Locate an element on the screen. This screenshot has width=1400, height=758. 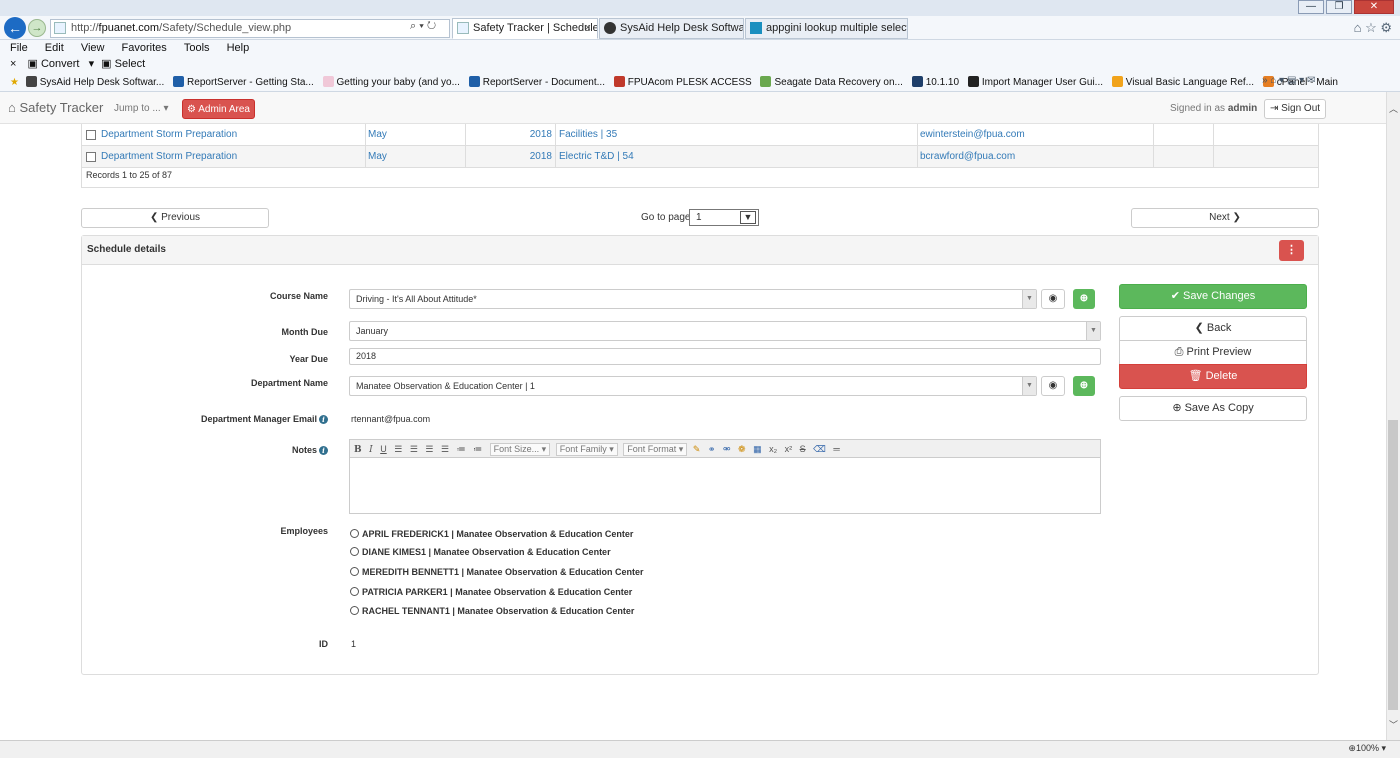
home-star-gear-icons: ⌂ ☆ ⚙ is located at coordinates (1373, 28).